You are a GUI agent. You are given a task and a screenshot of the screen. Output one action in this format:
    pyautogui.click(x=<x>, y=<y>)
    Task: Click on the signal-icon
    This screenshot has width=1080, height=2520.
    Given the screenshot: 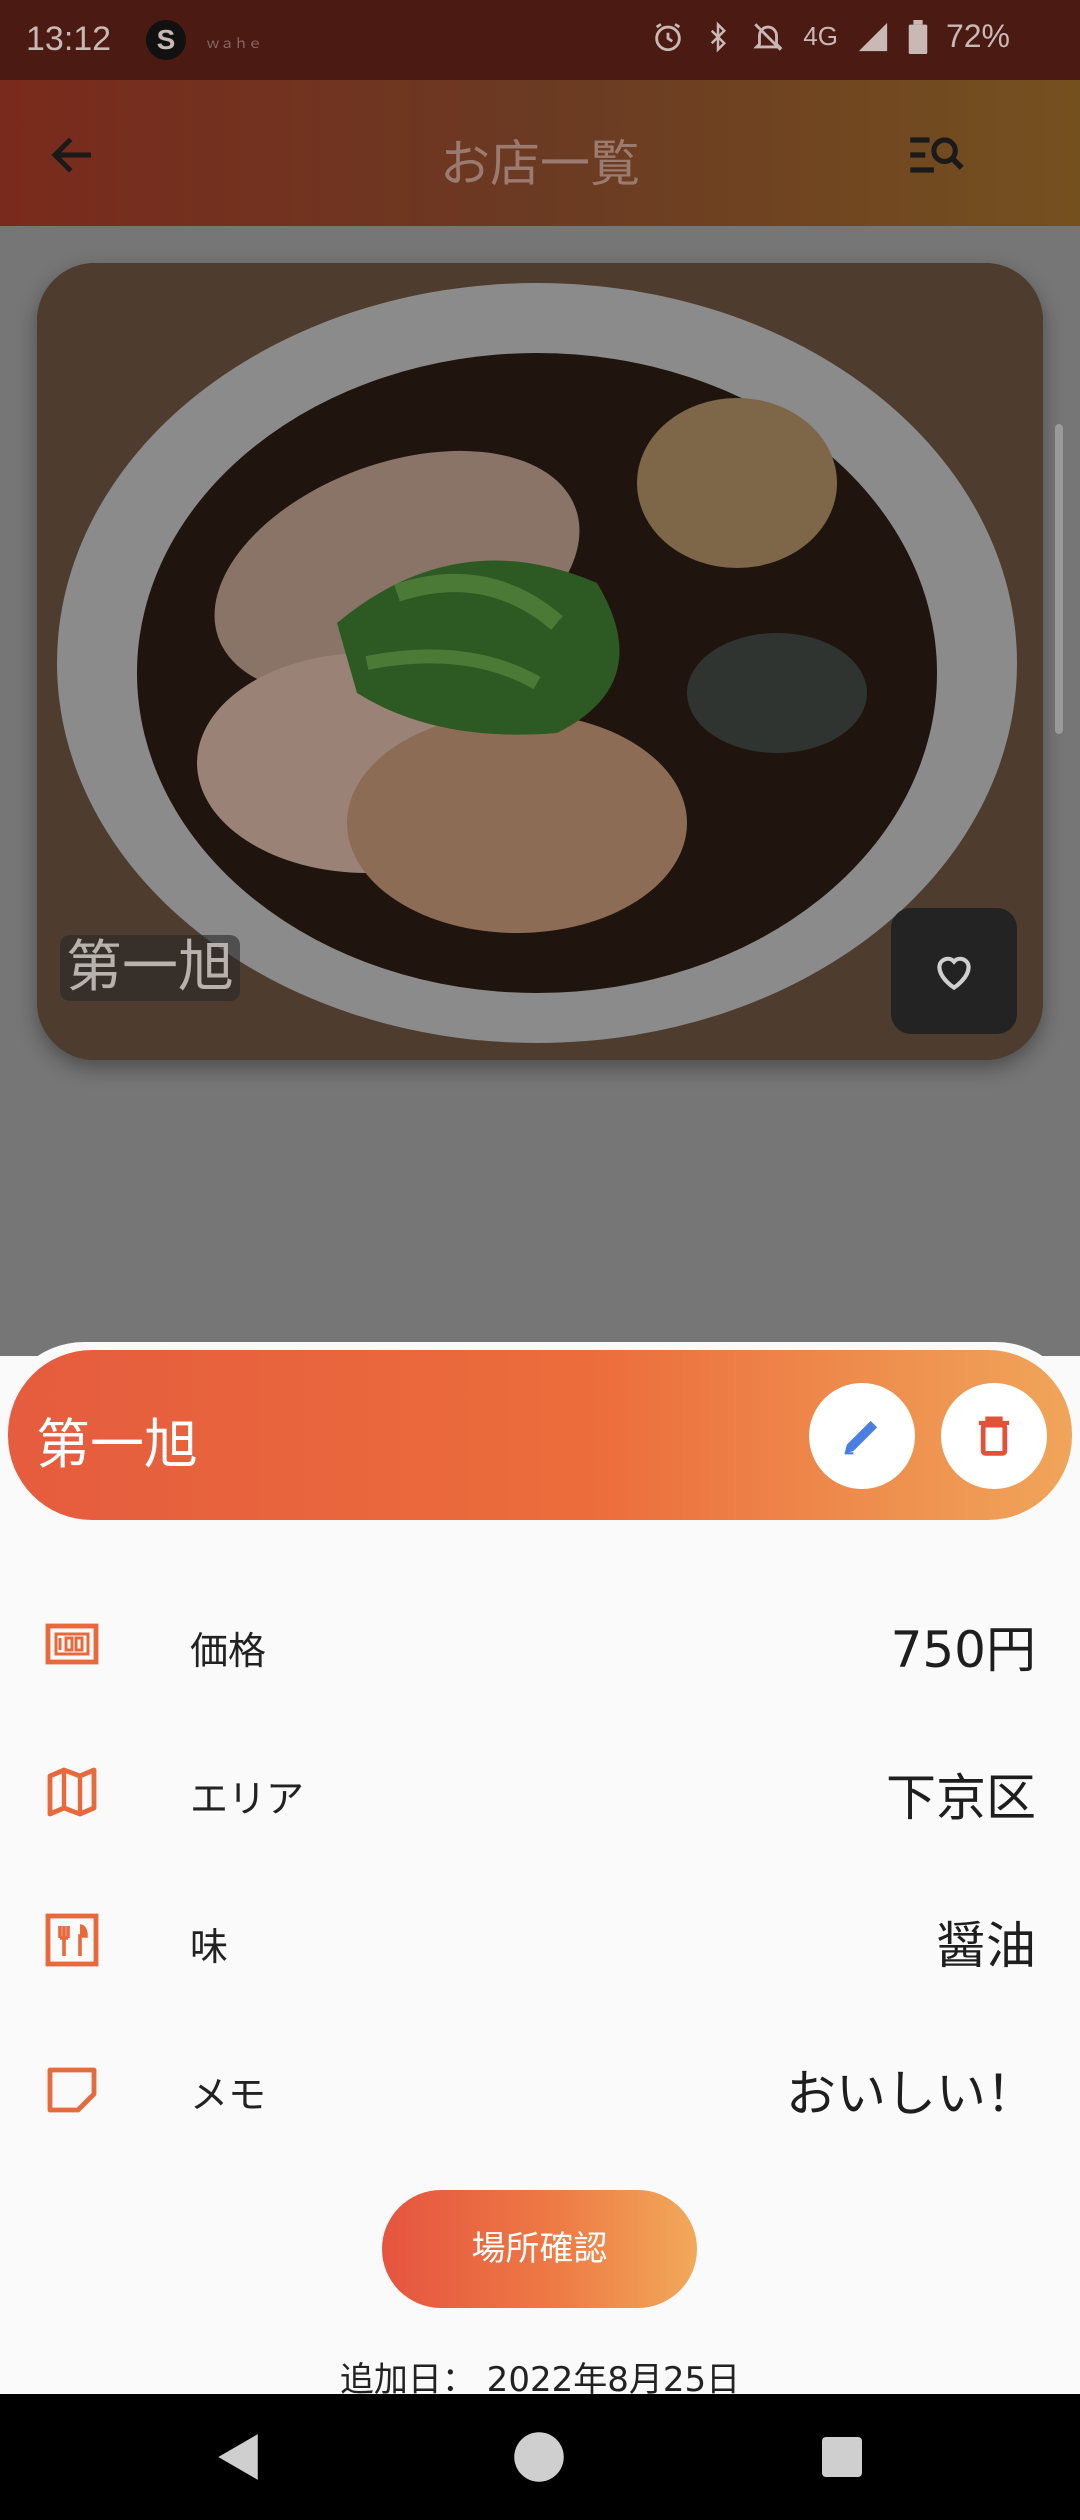 What is the action you would take?
    pyautogui.click(x=873, y=36)
    